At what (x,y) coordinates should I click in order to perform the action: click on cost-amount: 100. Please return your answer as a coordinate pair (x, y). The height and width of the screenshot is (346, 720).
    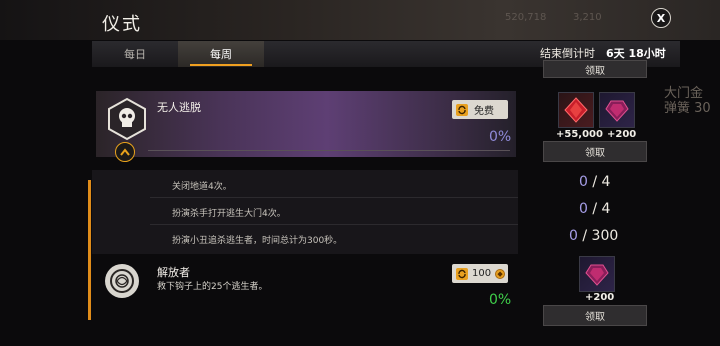
    Looking at the image, I should click on (482, 273).